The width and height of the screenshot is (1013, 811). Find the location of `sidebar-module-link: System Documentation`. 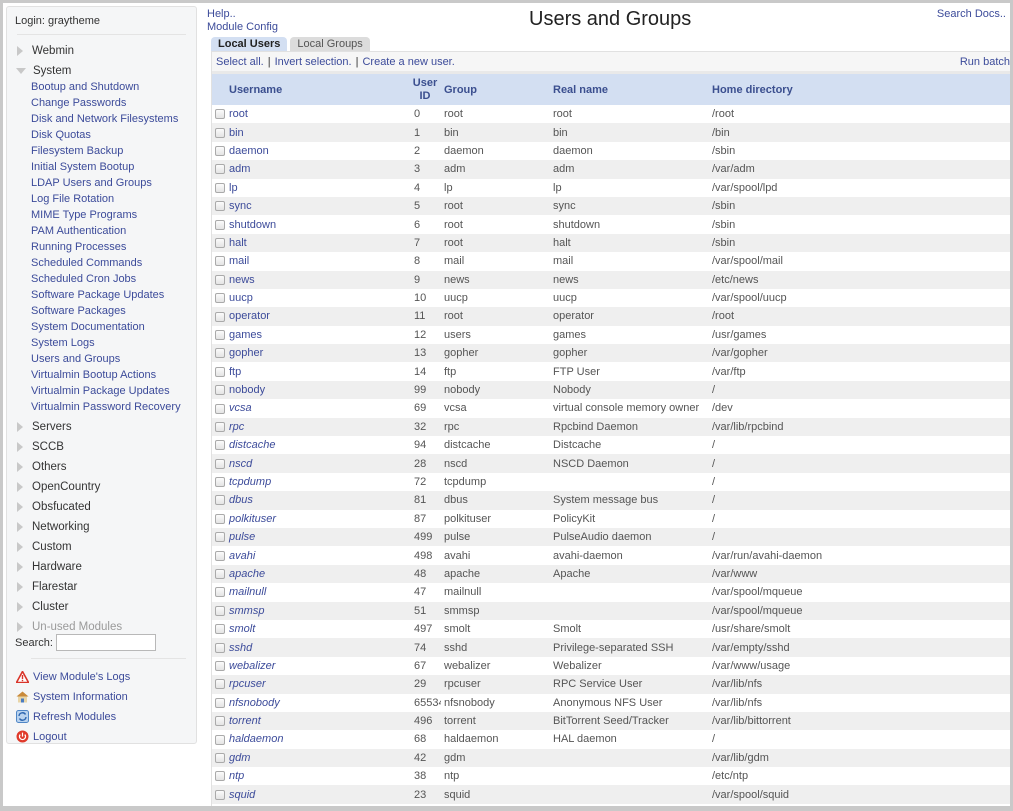

sidebar-module-link: System Documentation is located at coordinates (88, 327).